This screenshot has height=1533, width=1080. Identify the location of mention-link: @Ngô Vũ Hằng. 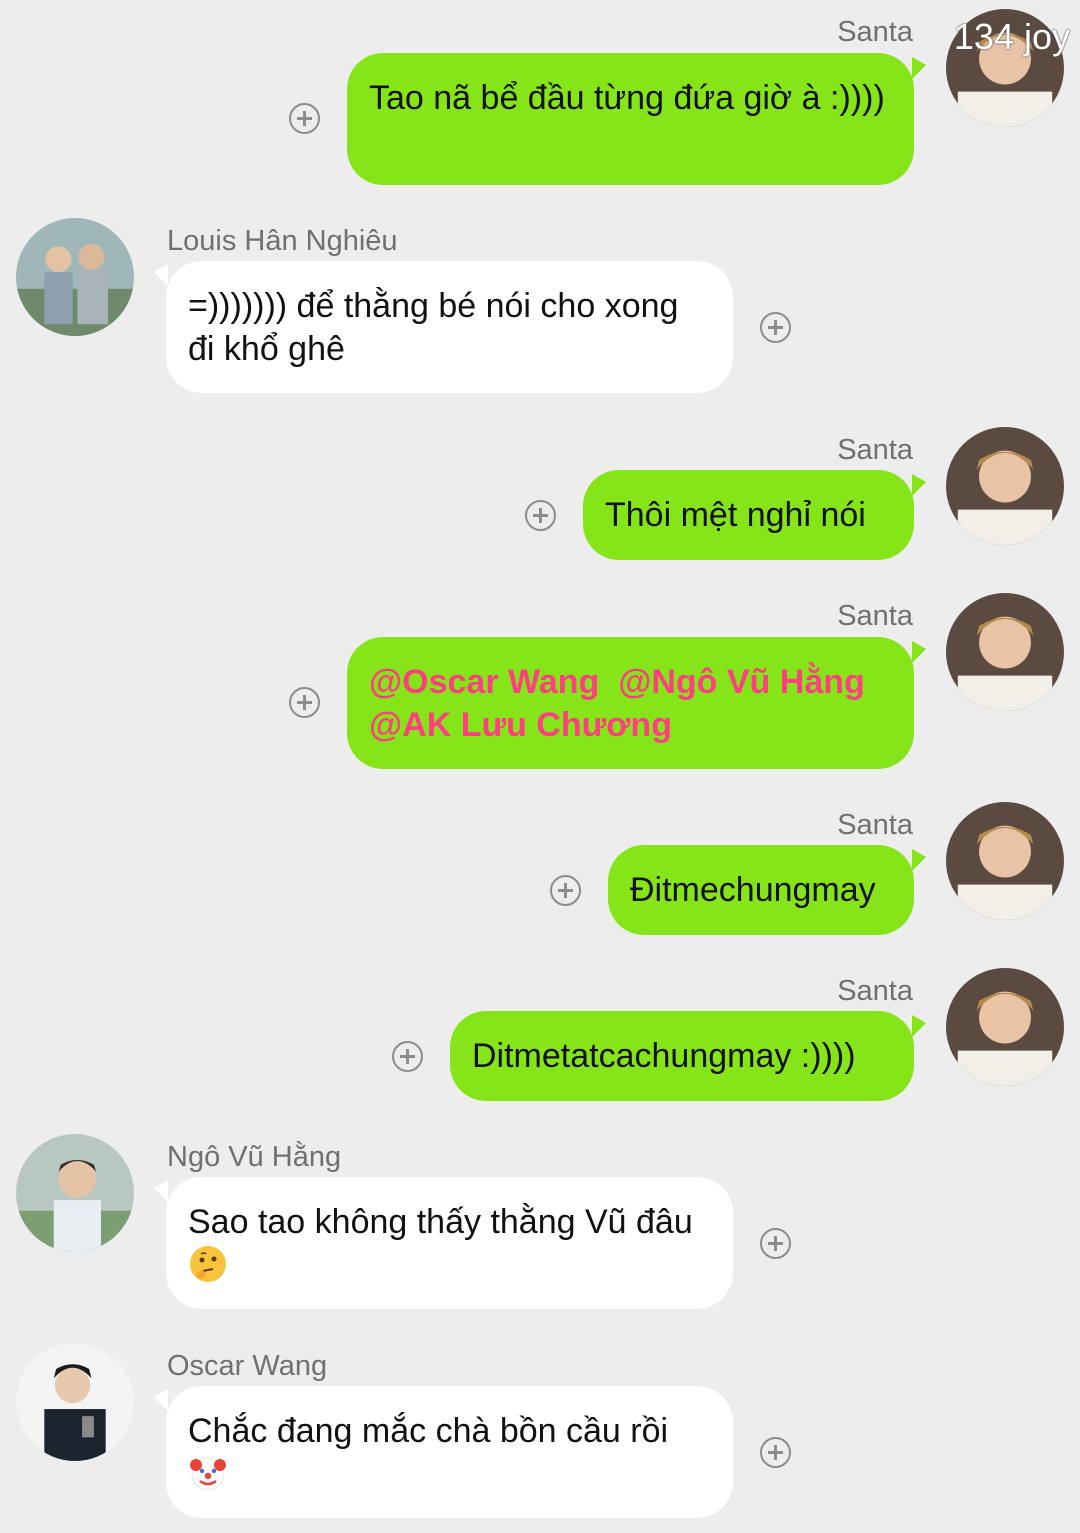
(741, 682).